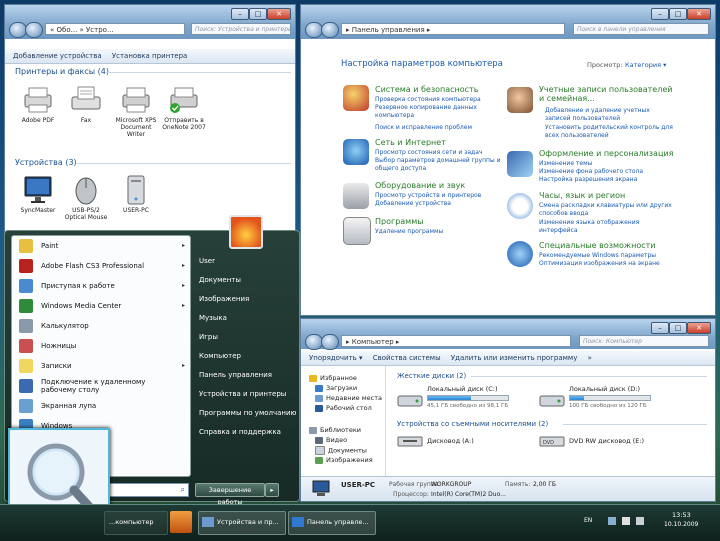  What do you see at coordinates (220, 356) in the screenshot?
I see `start-menu-link: Компьютер` at bounding box center [220, 356].